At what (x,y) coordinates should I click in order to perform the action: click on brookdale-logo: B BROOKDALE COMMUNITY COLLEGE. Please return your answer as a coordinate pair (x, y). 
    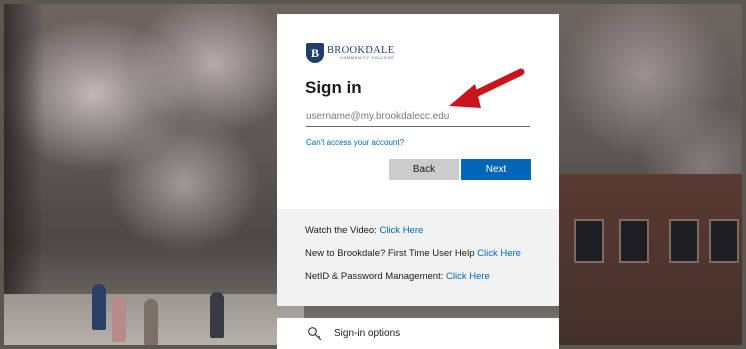
    Looking at the image, I should click on (350, 53).